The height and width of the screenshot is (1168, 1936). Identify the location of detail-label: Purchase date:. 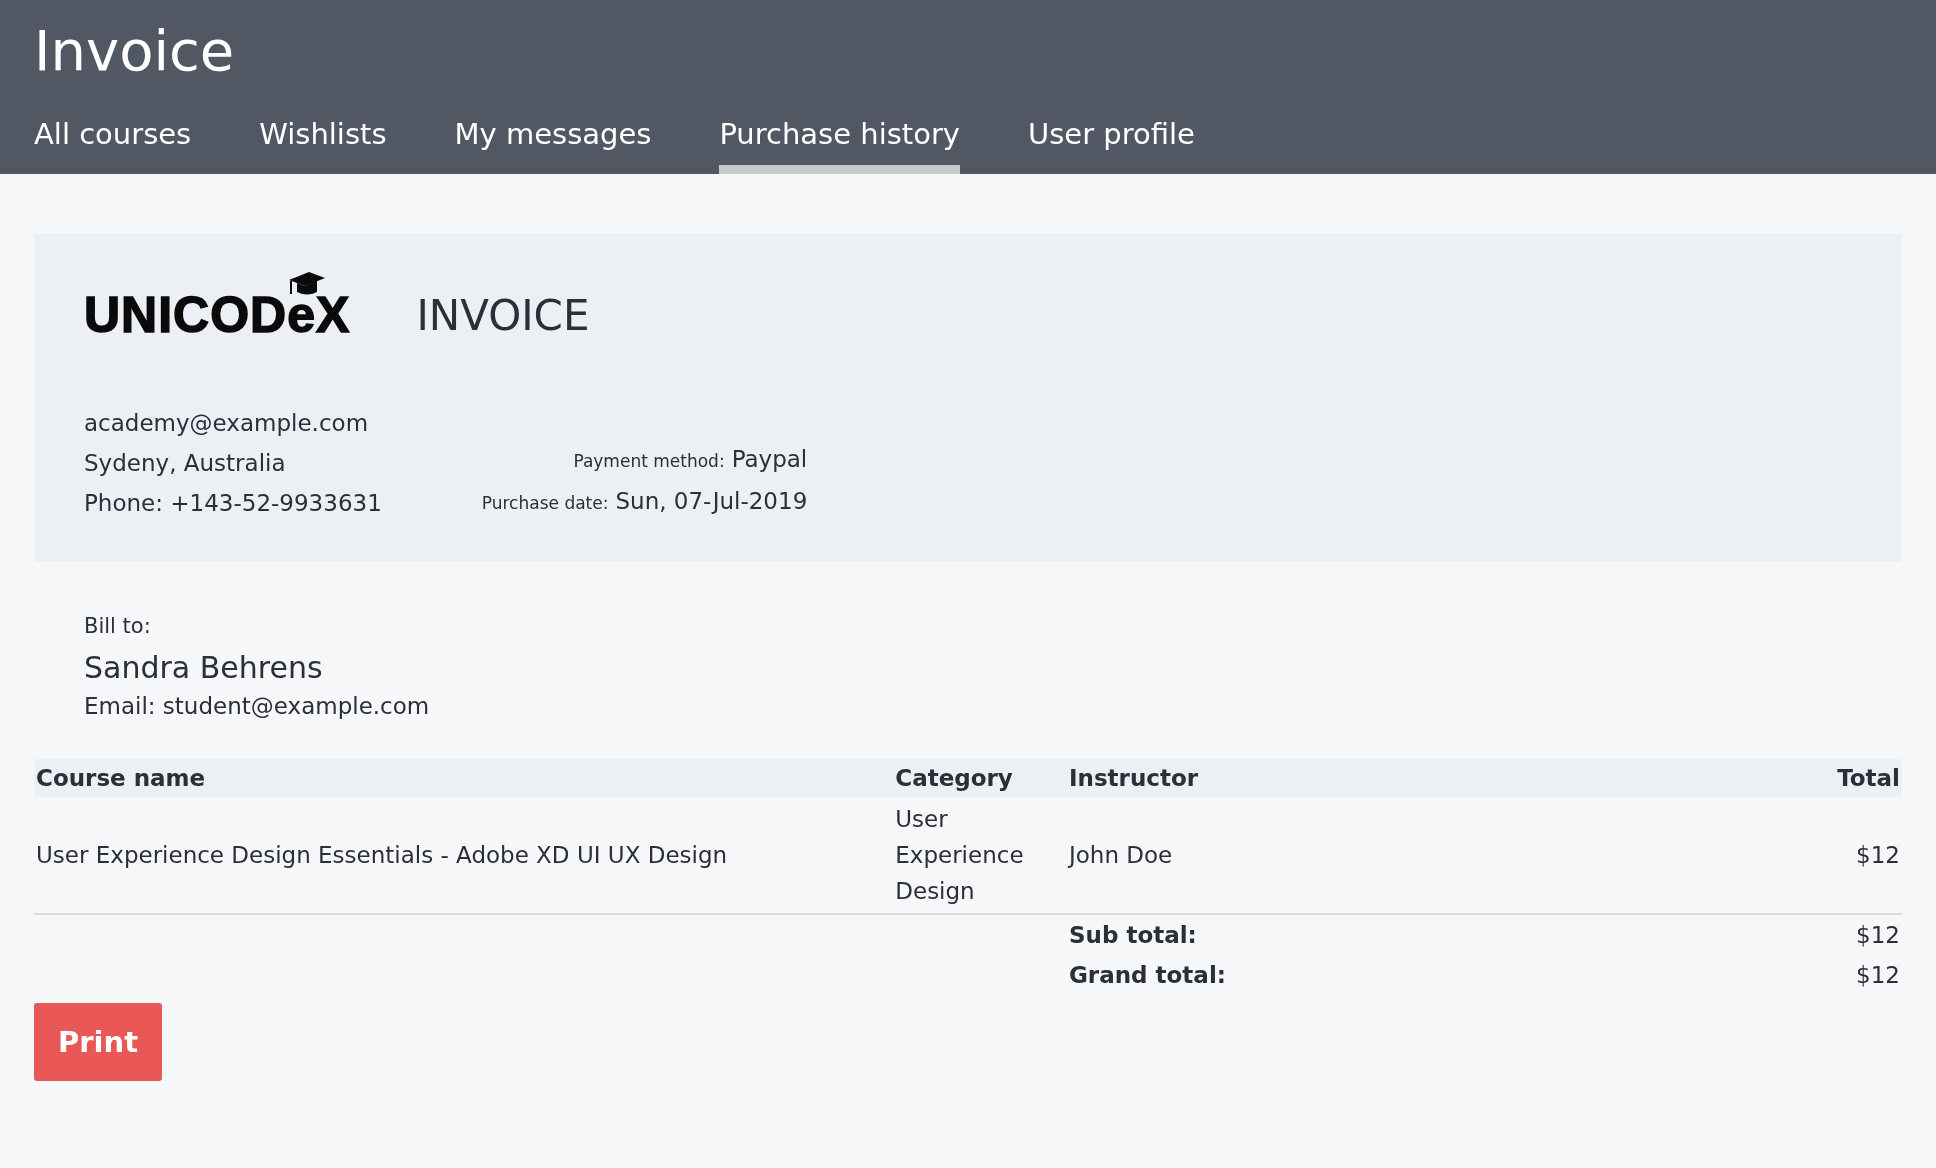
(545, 503).